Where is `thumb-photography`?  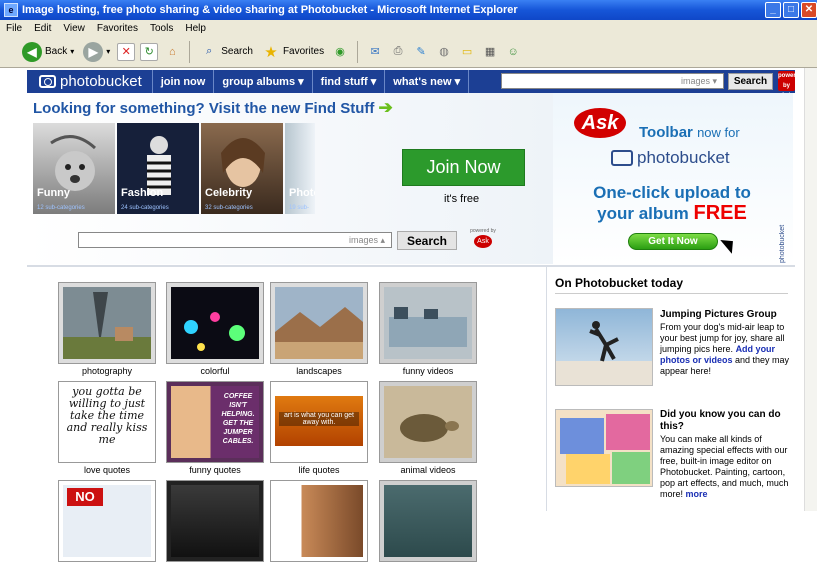
thumb-photography is located at coordinates (107, 323).